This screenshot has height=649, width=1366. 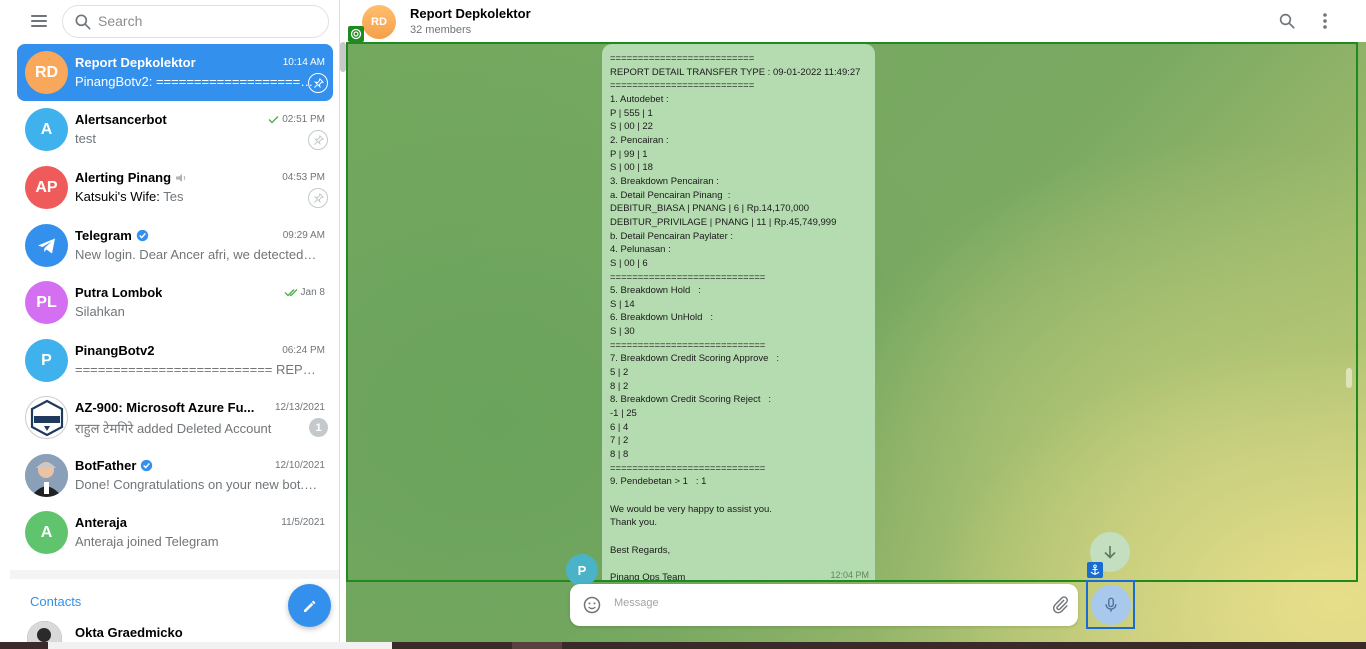 I want to click on mic-highlight, so click(x=1110, y=604).